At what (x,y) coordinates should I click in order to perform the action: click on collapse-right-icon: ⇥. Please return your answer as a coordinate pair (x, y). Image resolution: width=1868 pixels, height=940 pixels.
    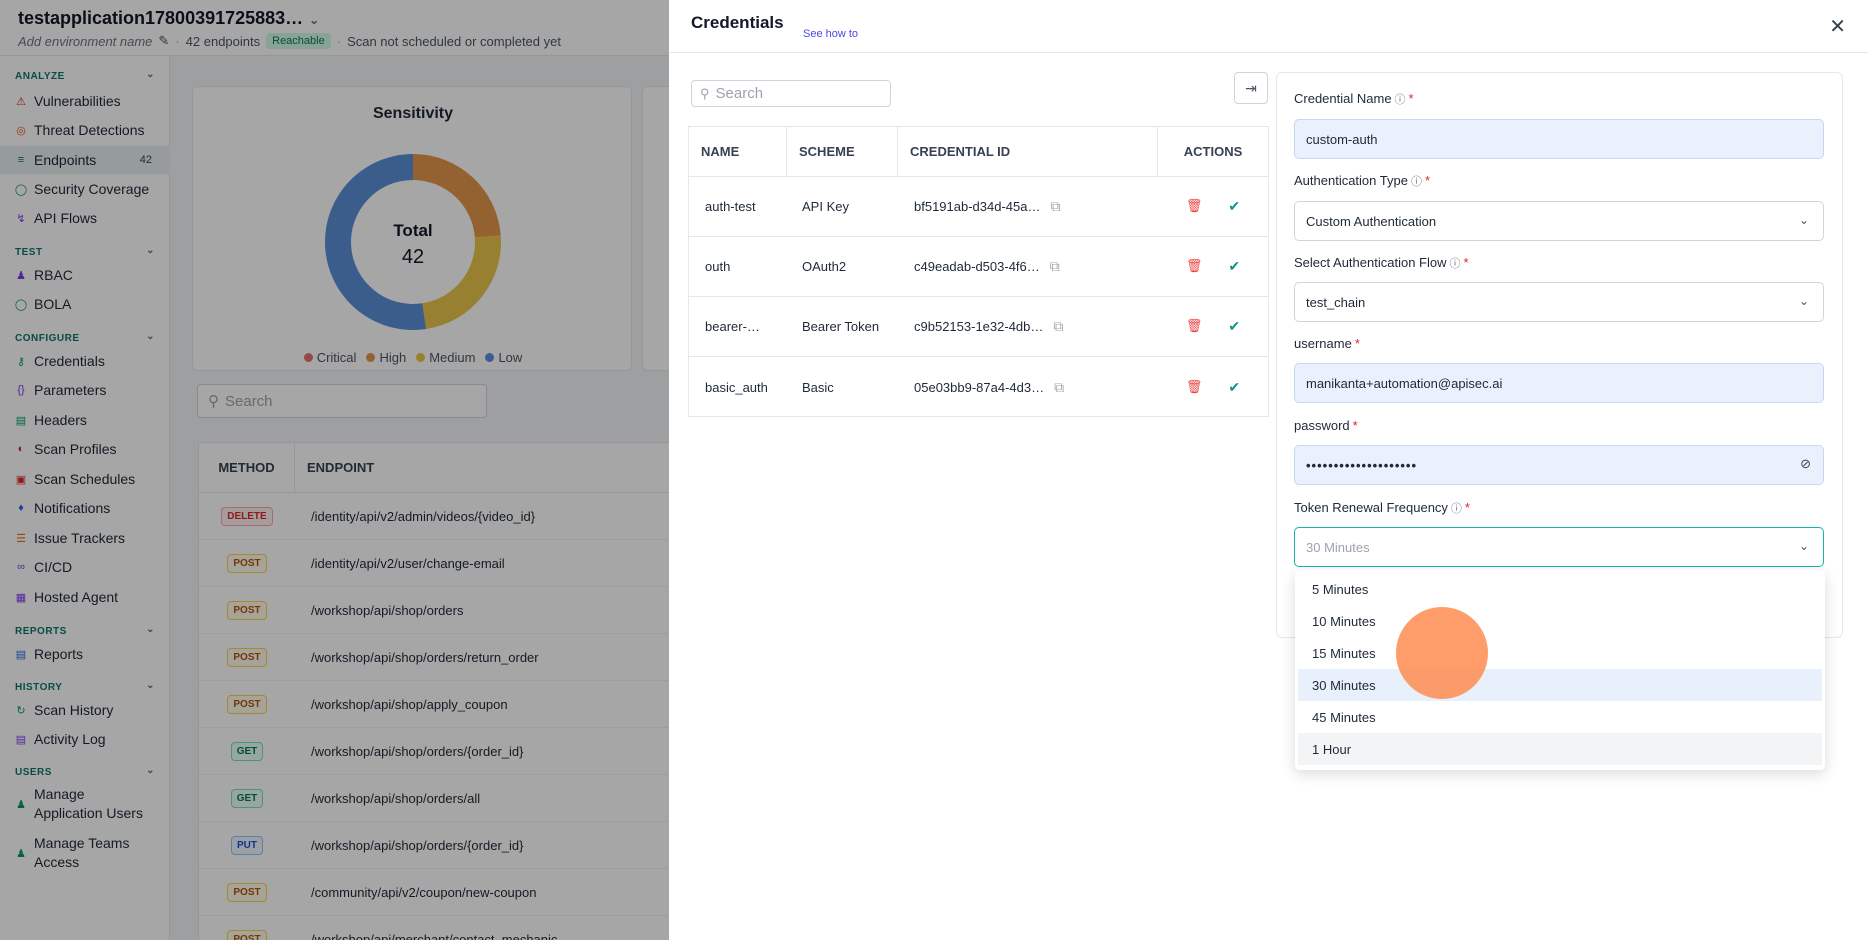
    Looking at the image, I should click on (1251, 87).